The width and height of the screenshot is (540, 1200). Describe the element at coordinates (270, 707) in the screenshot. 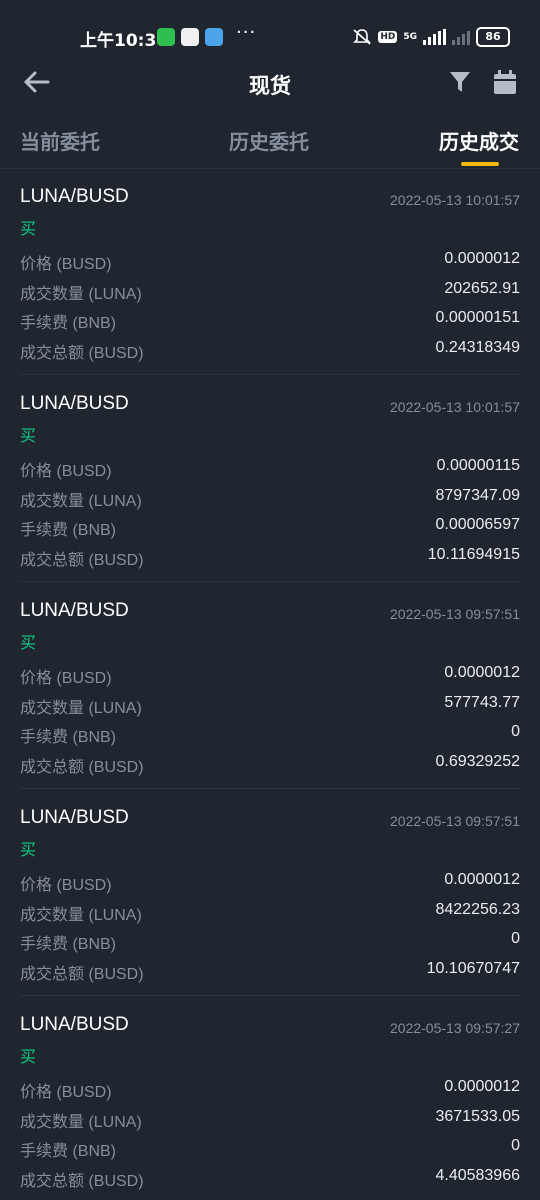

I see `quantity-row: 成交数量 (LUNA) 577743.77` at that location.